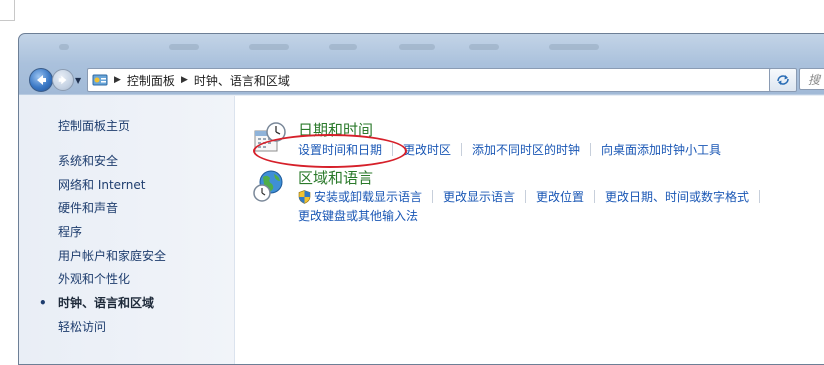  Describe the element at coordinates (677, 196) in the screenshot. I see `change-formats-link: 更改日期、时间或数字格式` at that location.